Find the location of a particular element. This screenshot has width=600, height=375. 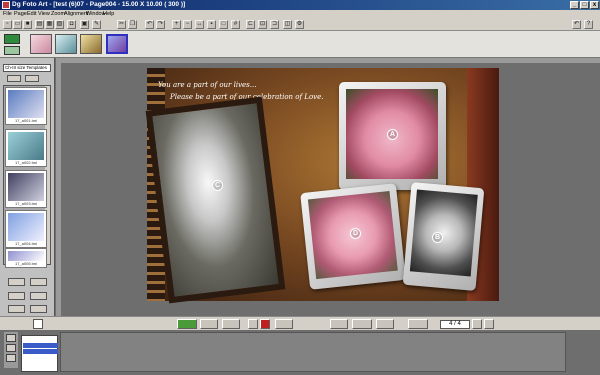

color-button is located at coordinates (253, 324).